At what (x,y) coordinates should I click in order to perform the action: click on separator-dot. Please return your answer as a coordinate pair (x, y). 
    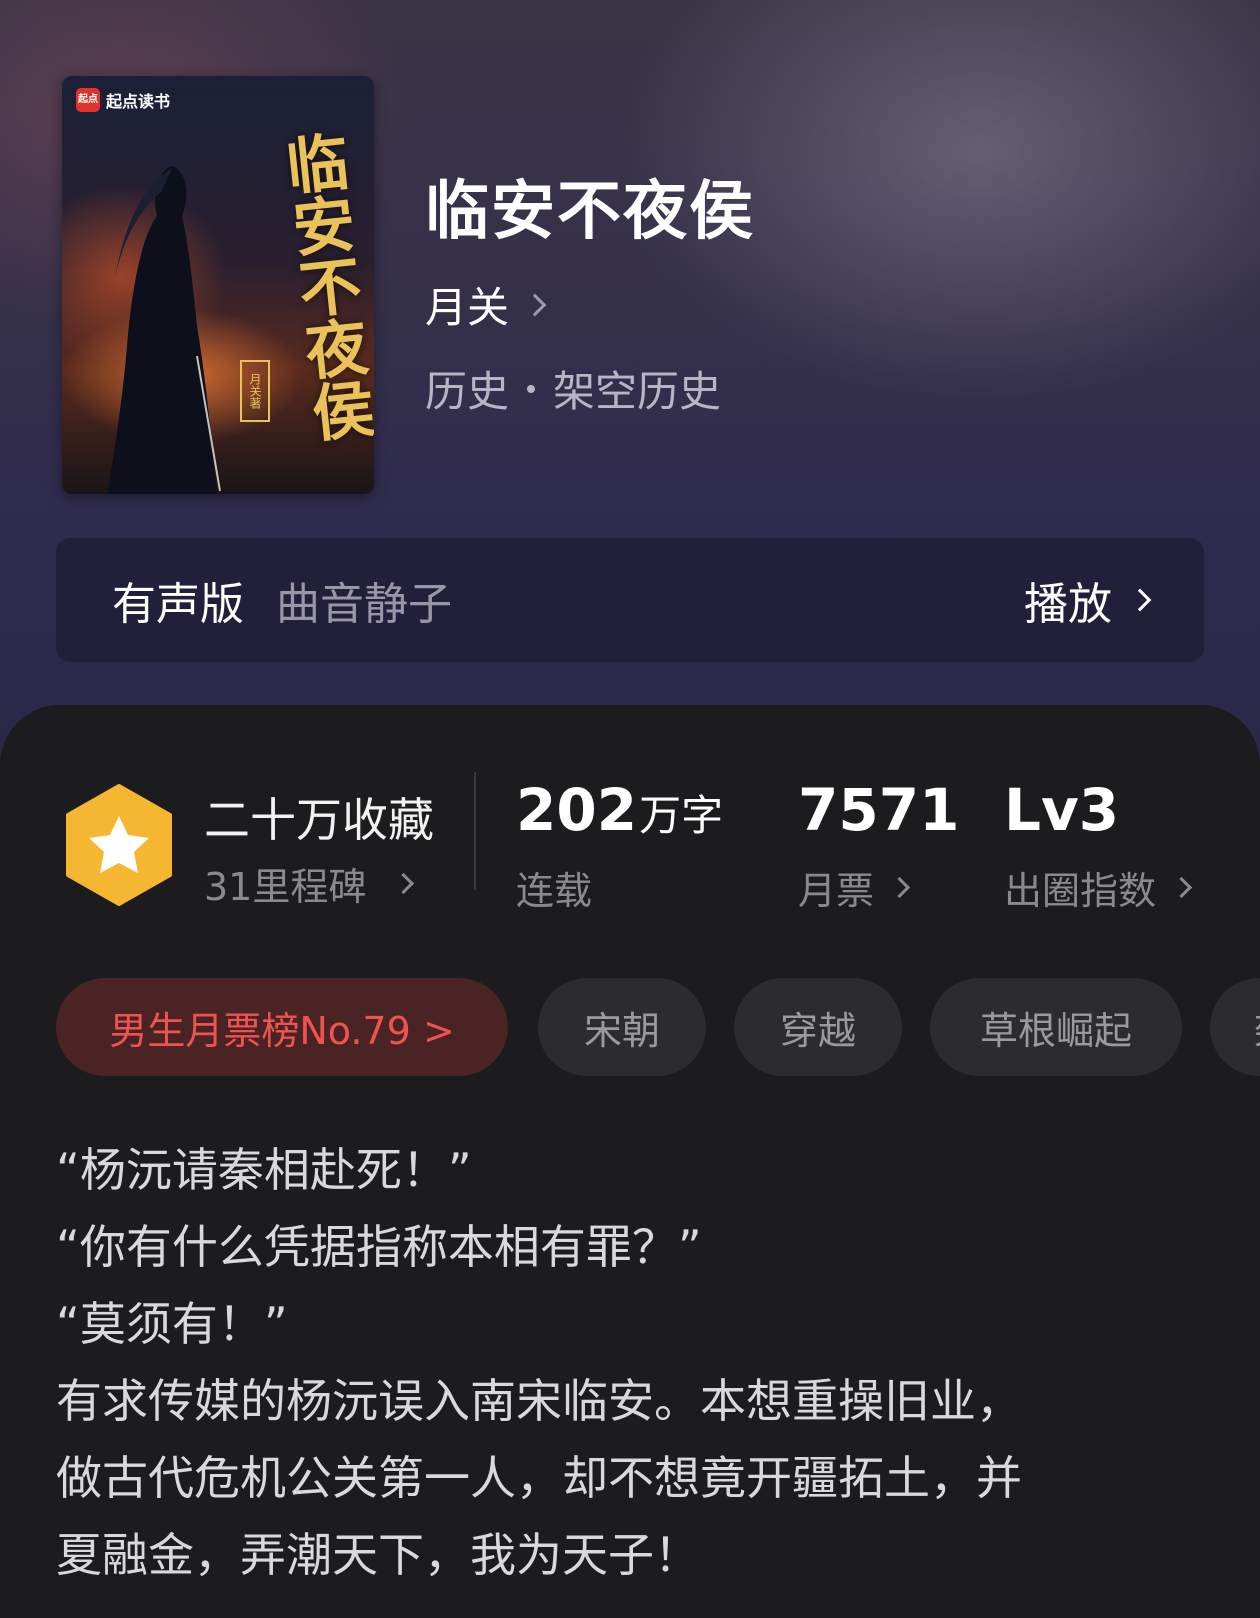
    Looking at the image, I should click on (531, 388).